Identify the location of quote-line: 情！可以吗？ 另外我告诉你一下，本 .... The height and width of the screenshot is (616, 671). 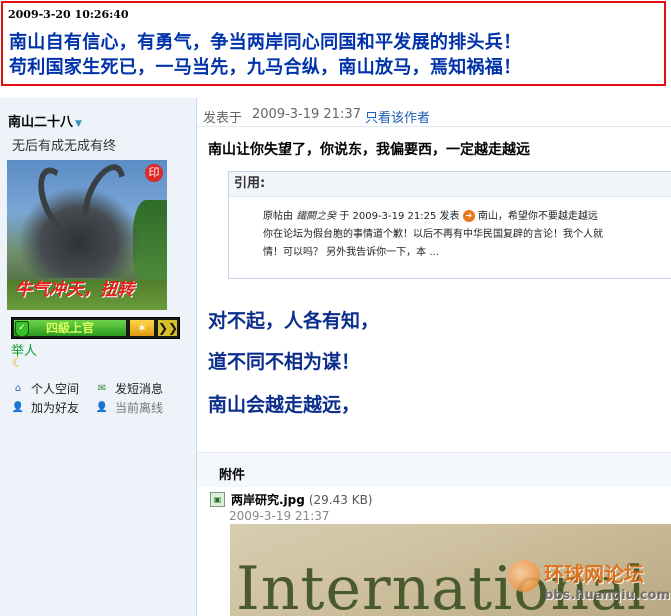
(351, 252).